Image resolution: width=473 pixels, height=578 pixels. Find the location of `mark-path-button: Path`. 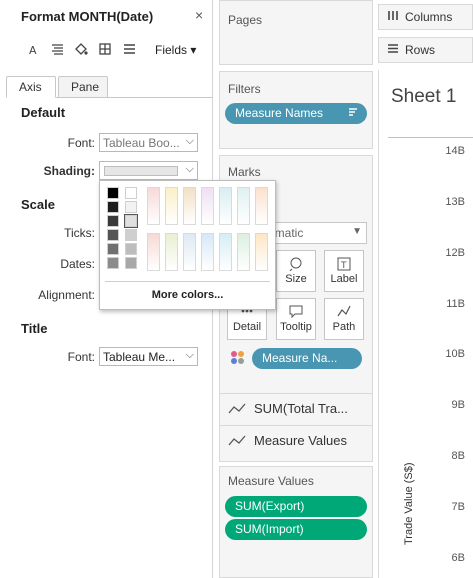

mark-path-button: Path is located at coordinates (344, 319).